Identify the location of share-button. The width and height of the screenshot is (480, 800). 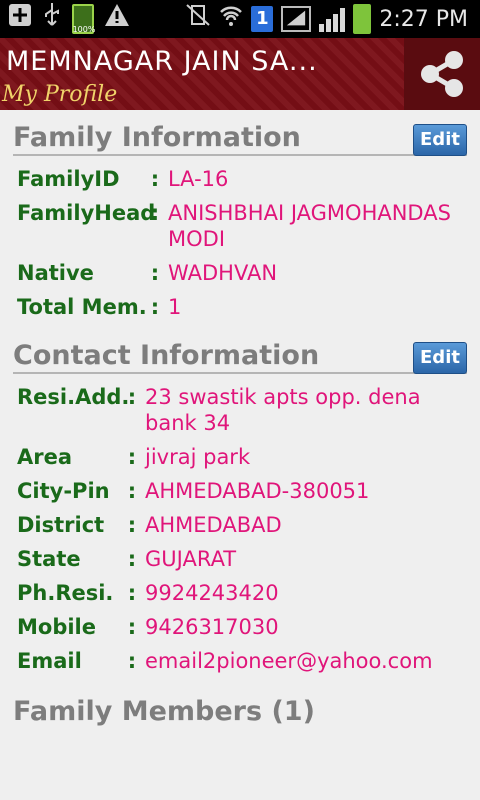
(442, 74).